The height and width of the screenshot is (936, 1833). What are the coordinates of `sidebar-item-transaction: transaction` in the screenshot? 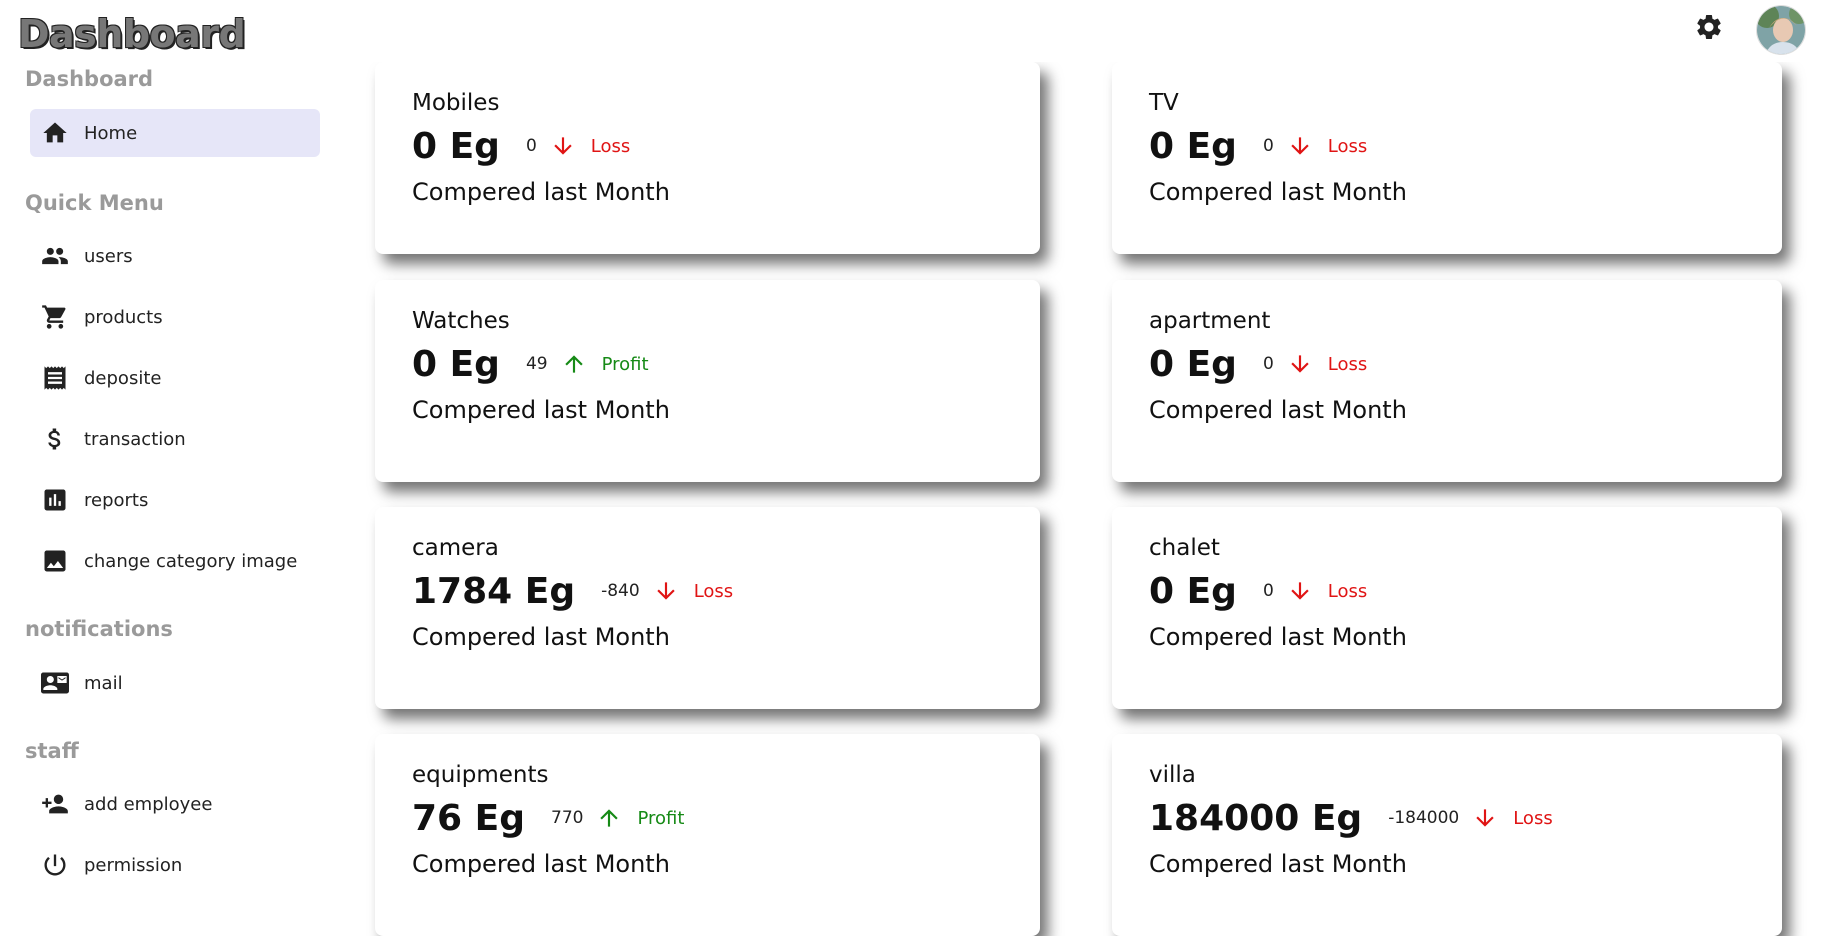 It's located at (175, 439).